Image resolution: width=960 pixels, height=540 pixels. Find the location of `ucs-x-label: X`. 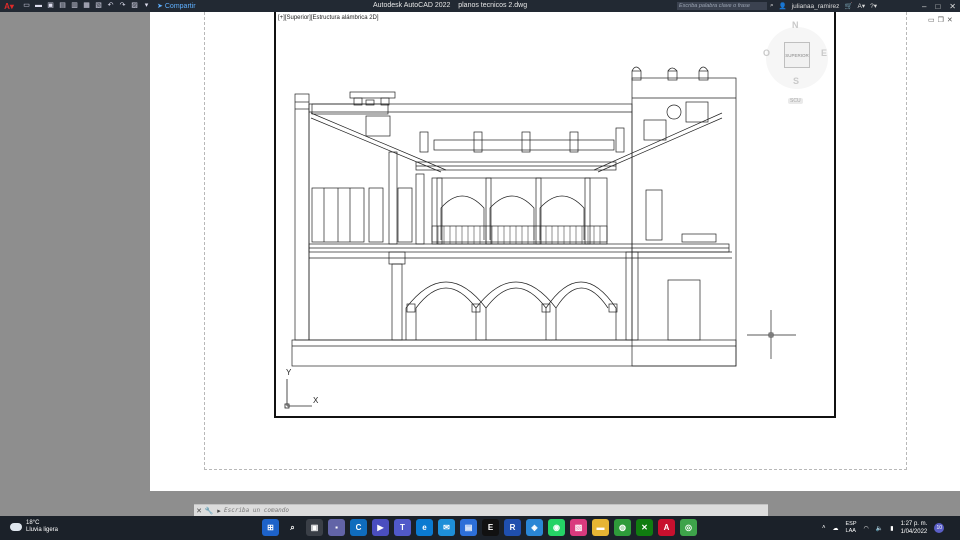

ucs-x-label: X is located at coordinates (316, 400).